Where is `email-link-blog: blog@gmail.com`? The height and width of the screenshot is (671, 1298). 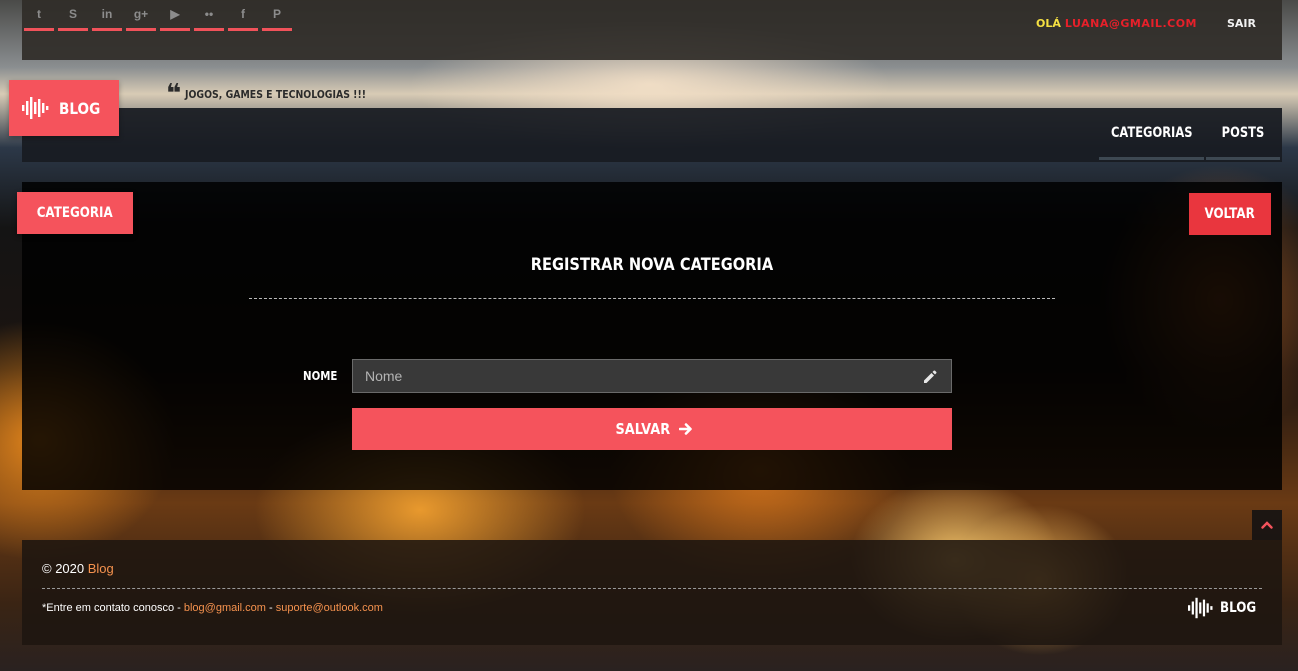 email-link-blog: blog@gmail.com is located at coordinates (225, 608).